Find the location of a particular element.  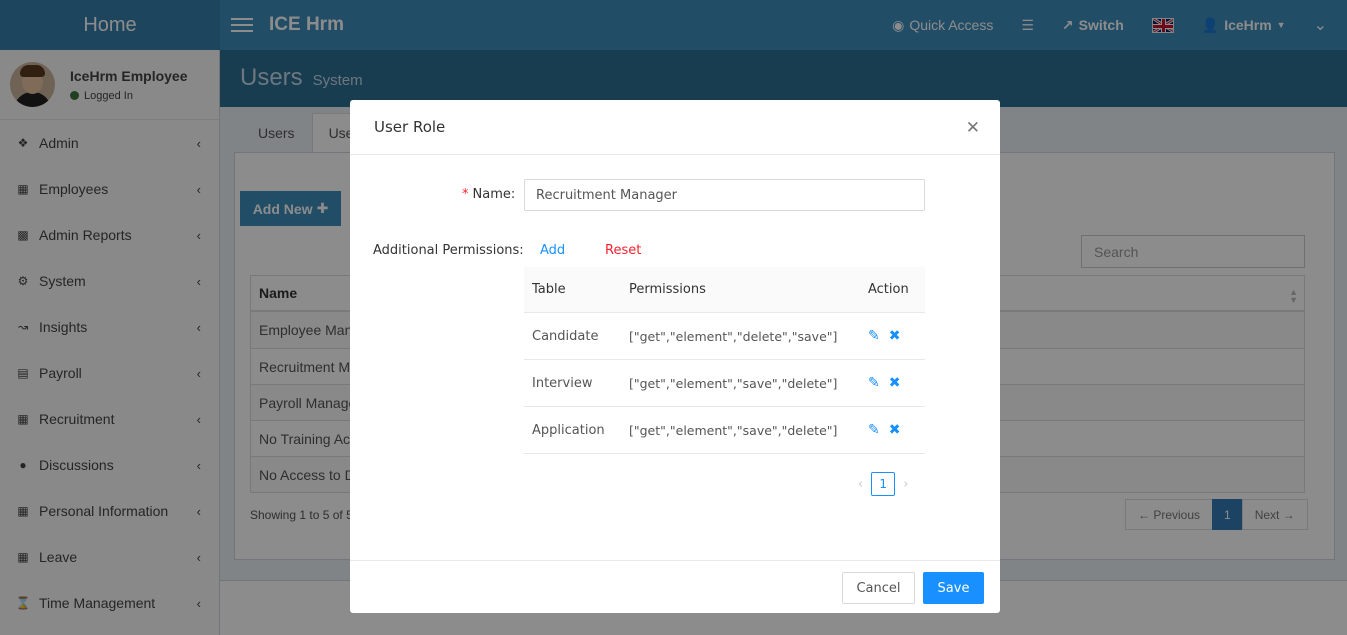

name-label: * Name: is located at coordinates (489, 194).